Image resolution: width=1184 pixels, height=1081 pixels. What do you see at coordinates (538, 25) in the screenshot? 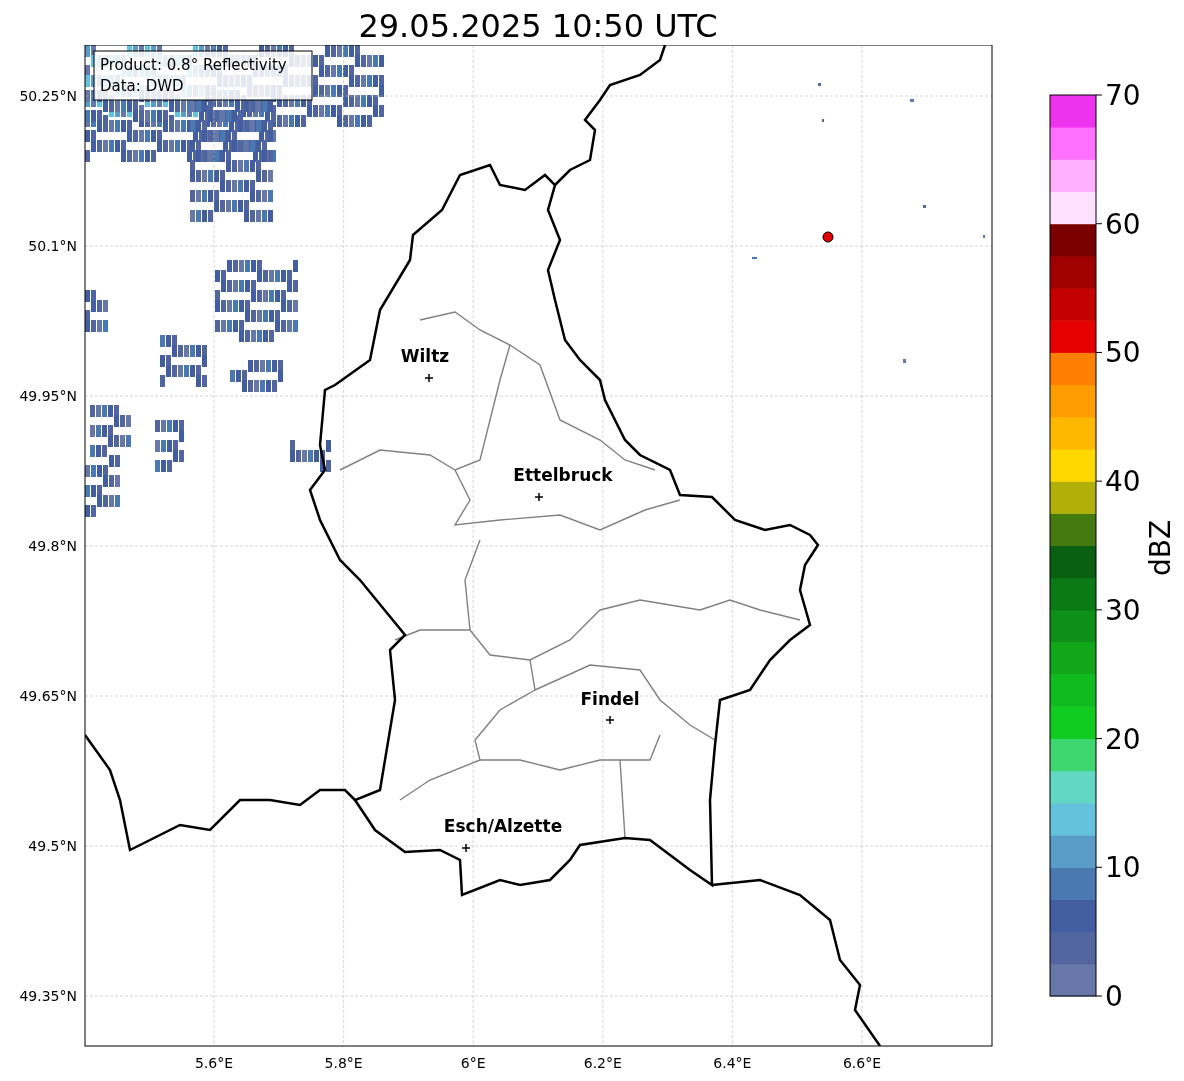
I see `chart-title: 29.05.2025 10:50 UTC` at bounding box center [538, 25].